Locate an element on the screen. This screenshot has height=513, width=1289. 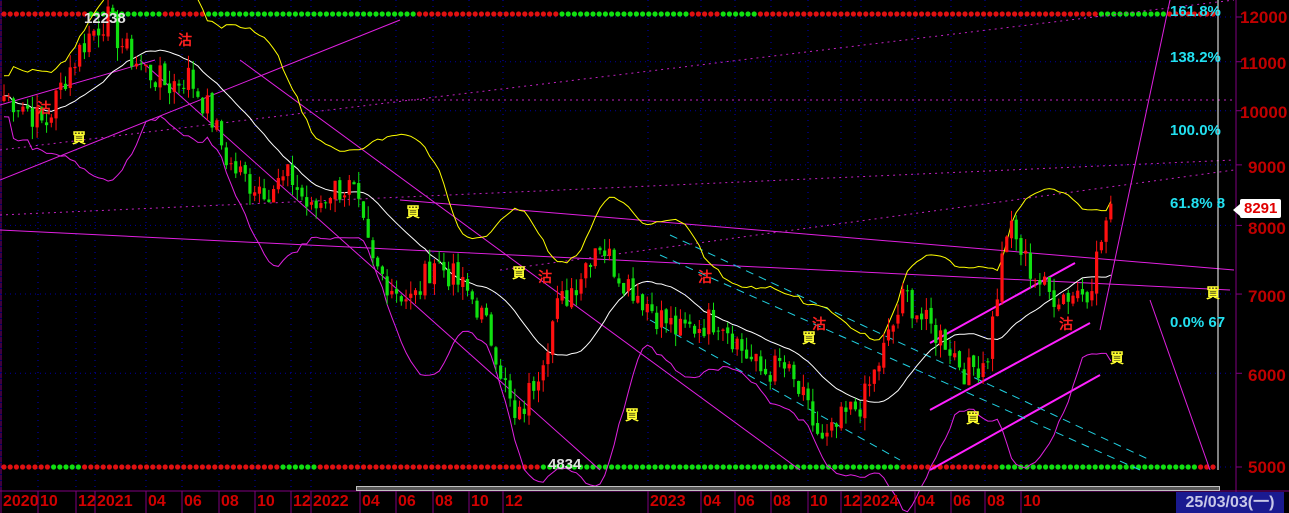
x-tick-label: 2022 is located at coordinates (331, 501).